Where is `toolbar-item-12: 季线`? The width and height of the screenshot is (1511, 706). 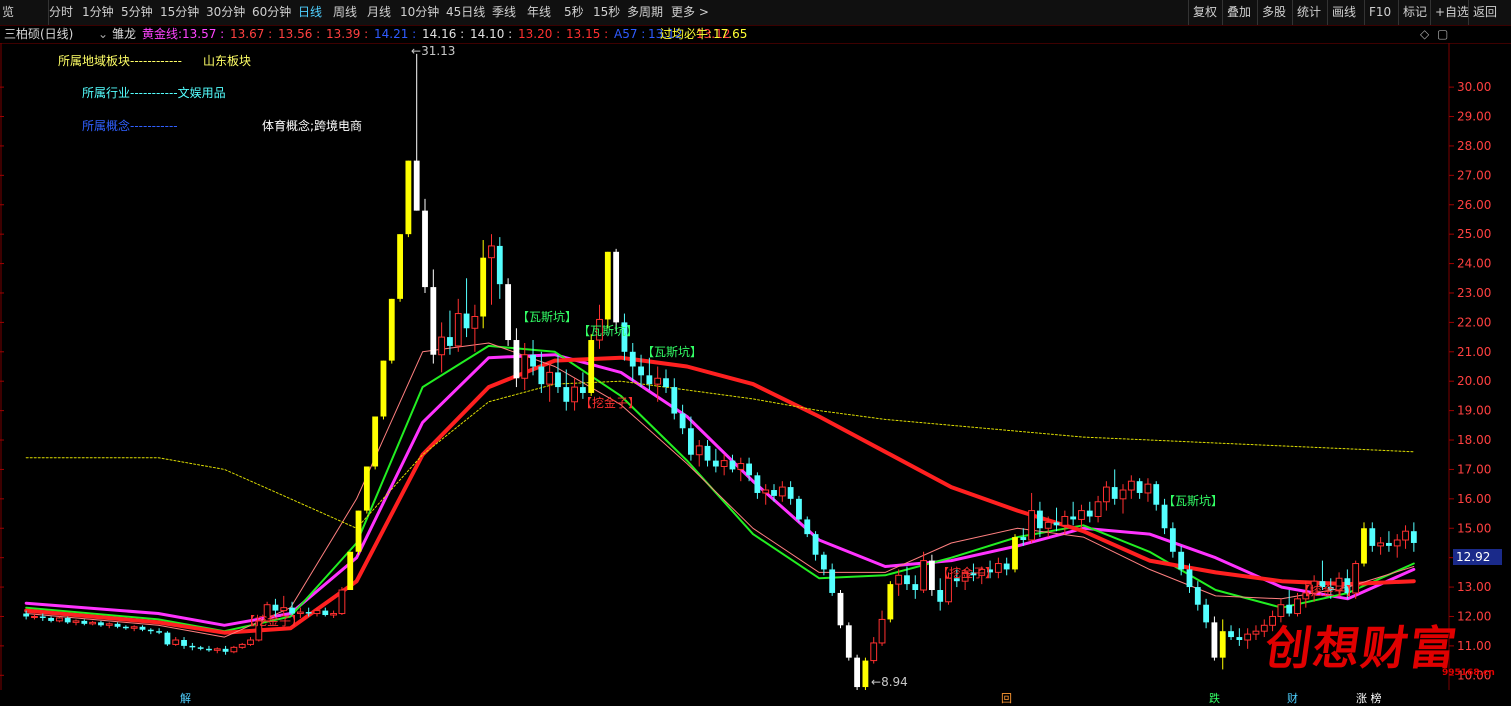 toolbar-item-12: 季线 is located at coordinates (504, 12).